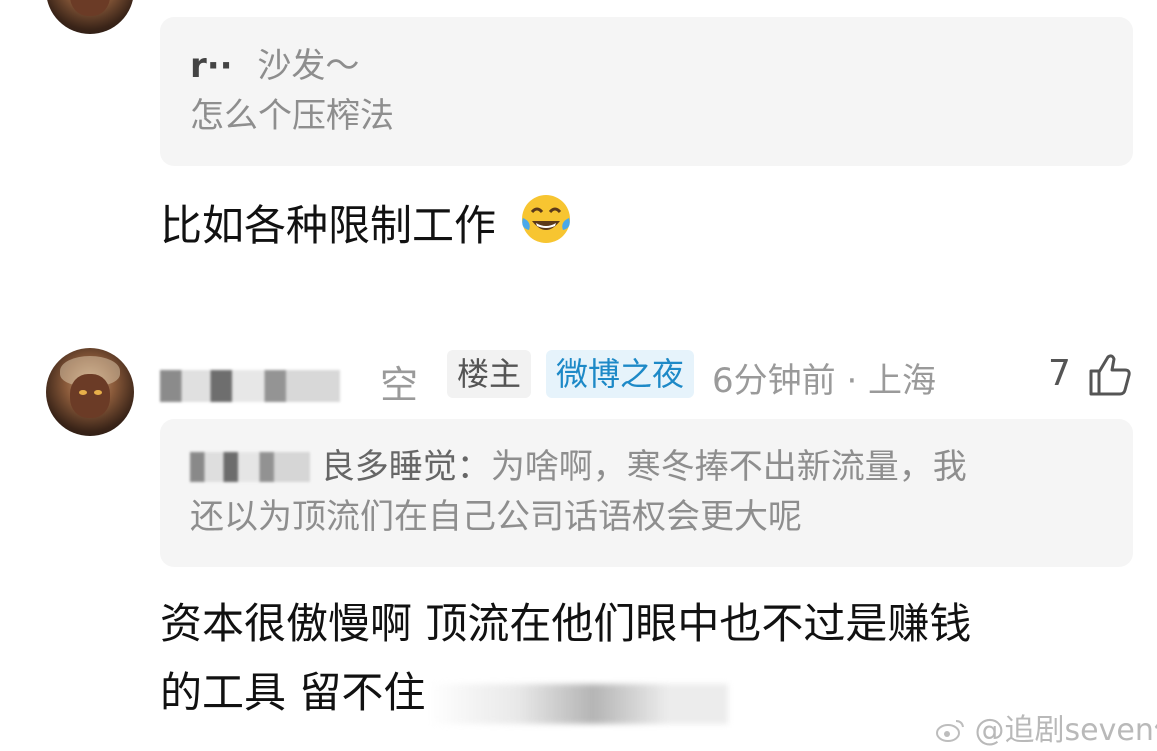 The image size is (1157, 751). I want to click on weibo-logo-icon, so click(950, 729).